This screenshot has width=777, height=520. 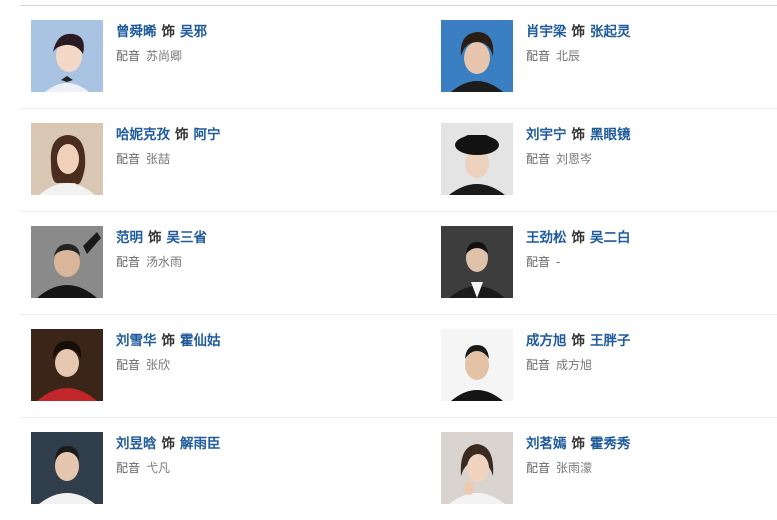 I want to click on cast-title: 刘宇宁饰黑眼镜, so click(x=578, y=135).